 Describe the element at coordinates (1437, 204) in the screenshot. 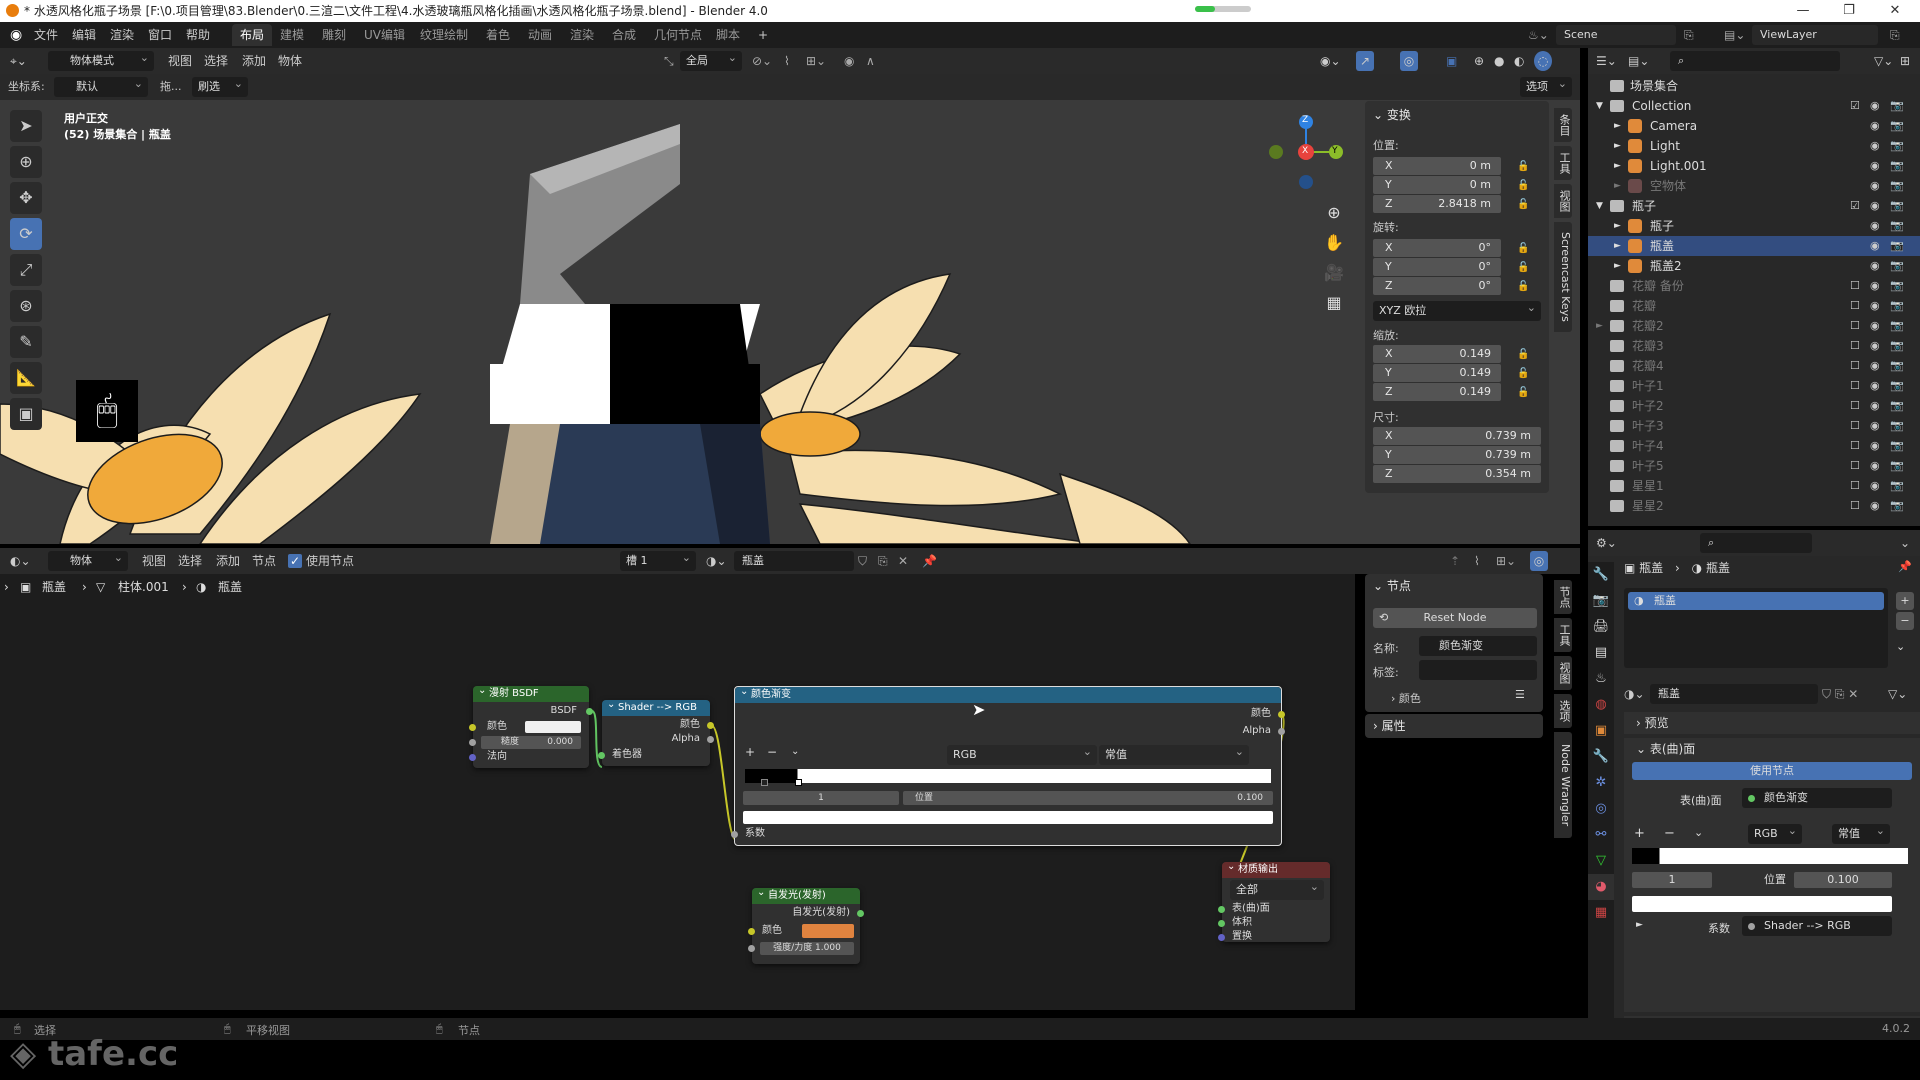

I see `location-z-field: Z 2.8418 m` at that location.